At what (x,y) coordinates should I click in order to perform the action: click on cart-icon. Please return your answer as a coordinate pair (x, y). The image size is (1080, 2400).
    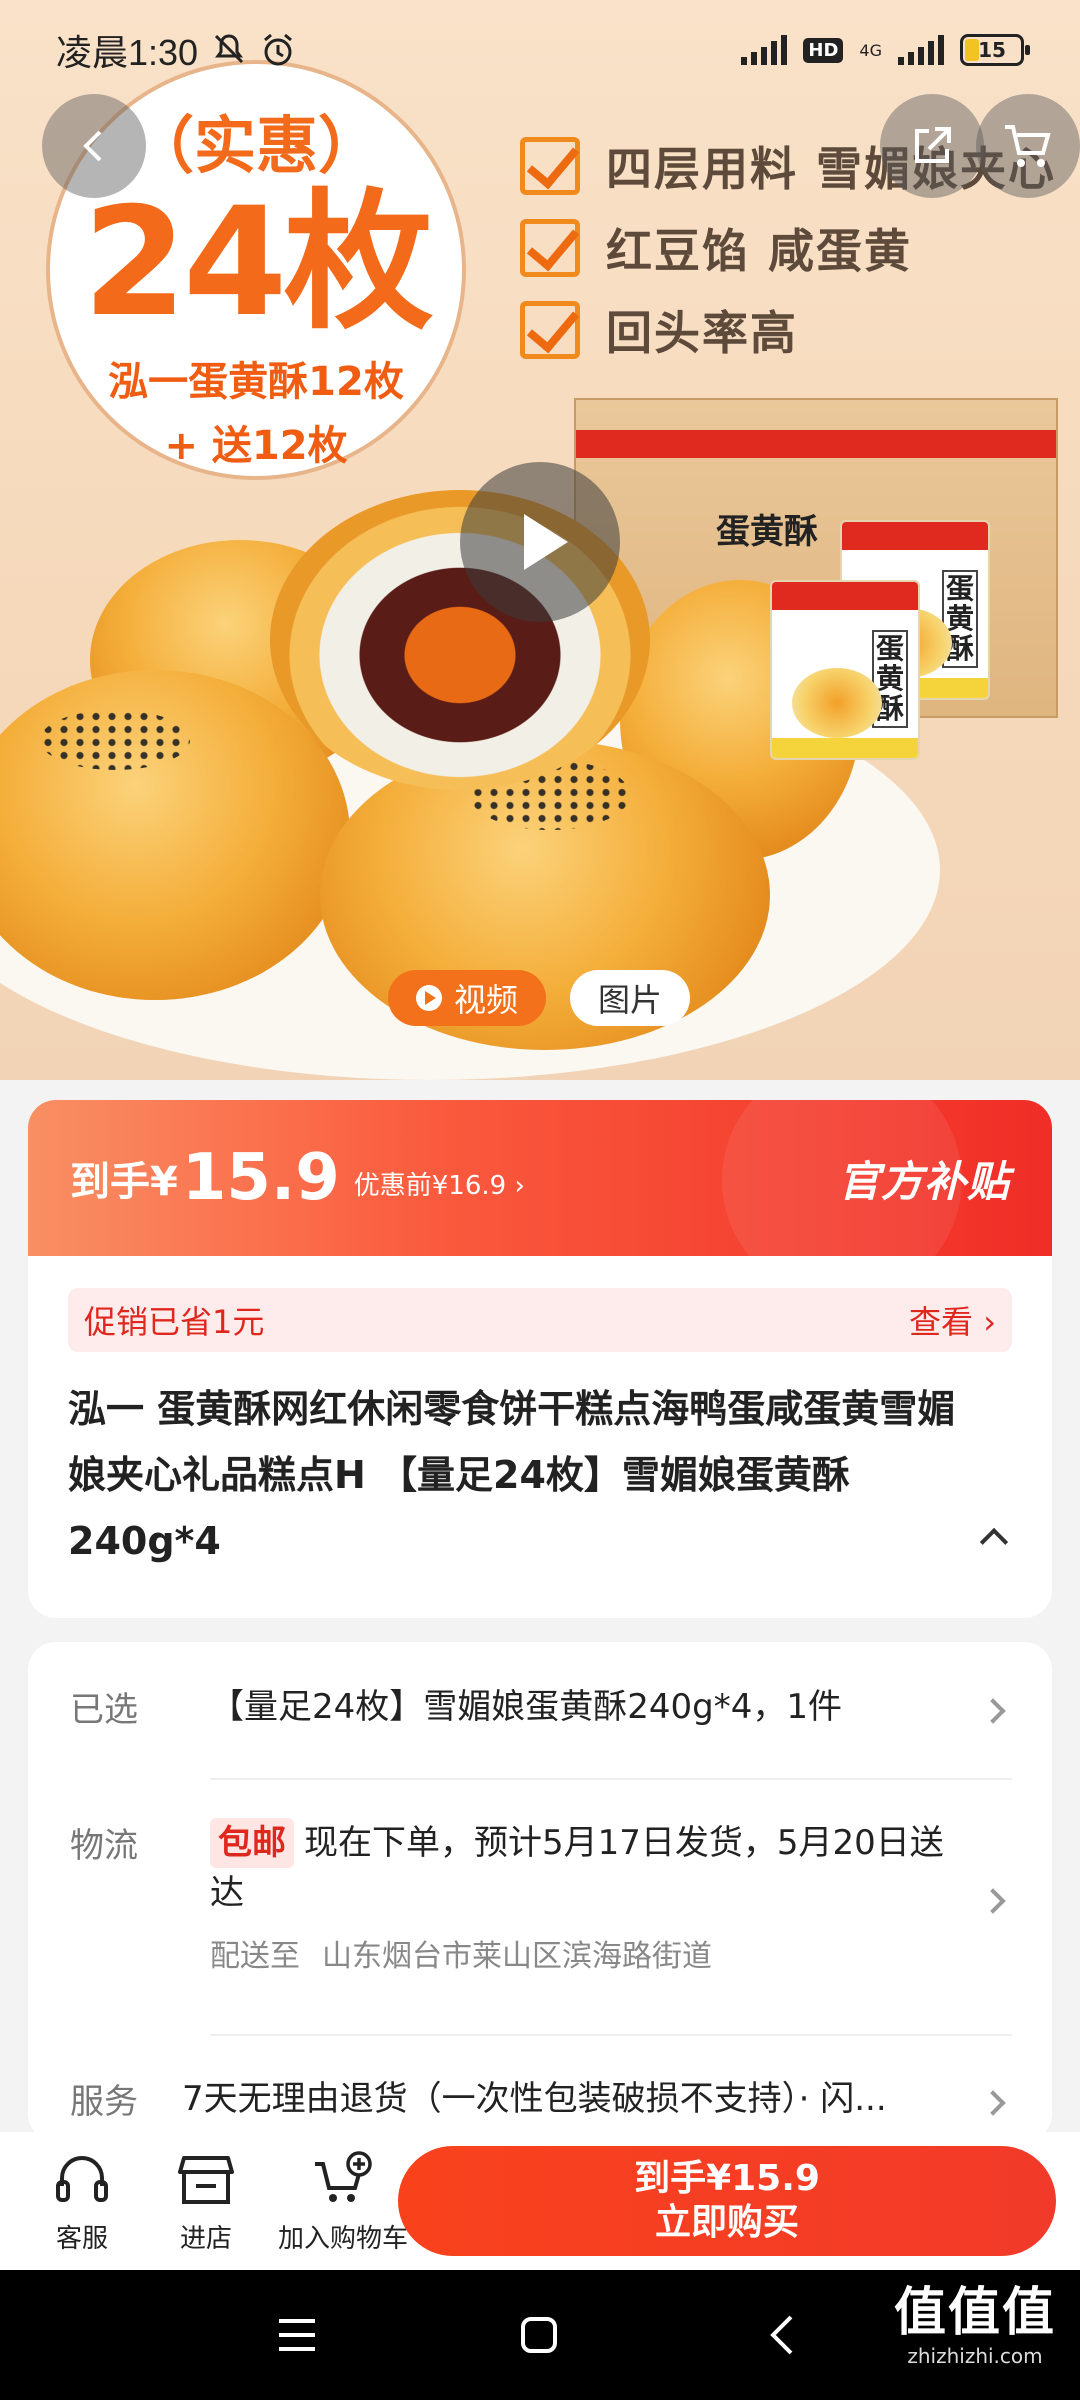
    Looking at the image, I should click on (1028, 146).